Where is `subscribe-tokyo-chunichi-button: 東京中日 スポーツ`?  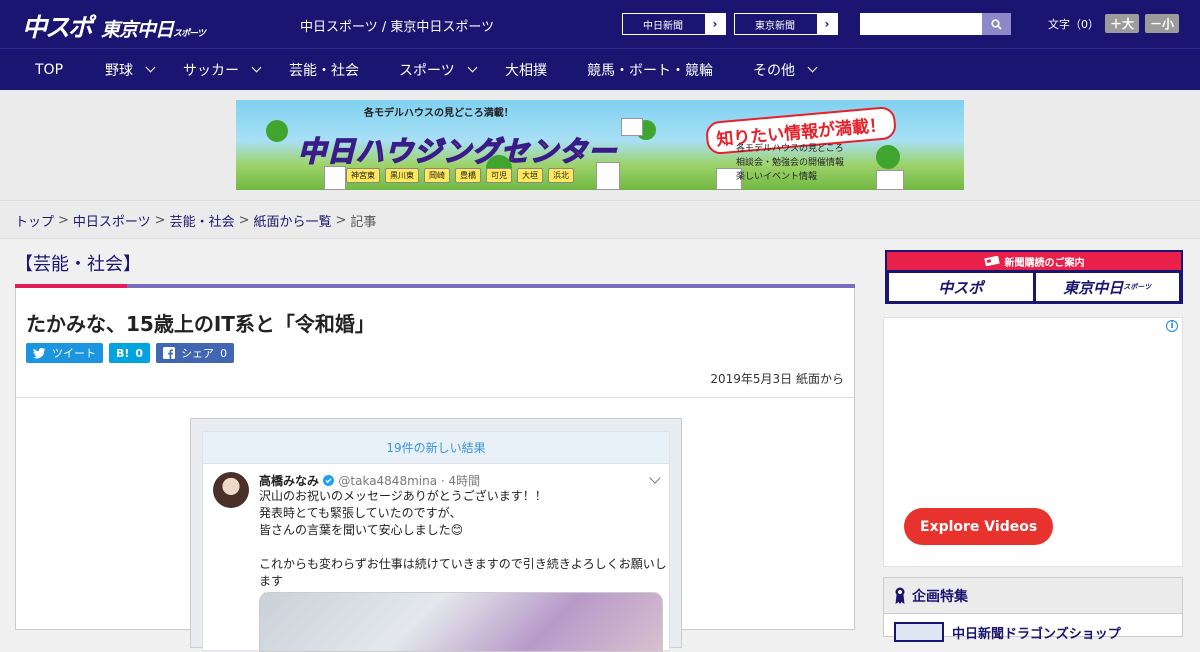
subscribe-tokyo-chunichi-button: 東京中日 スポーツ is located at coordinates (1107, 287).